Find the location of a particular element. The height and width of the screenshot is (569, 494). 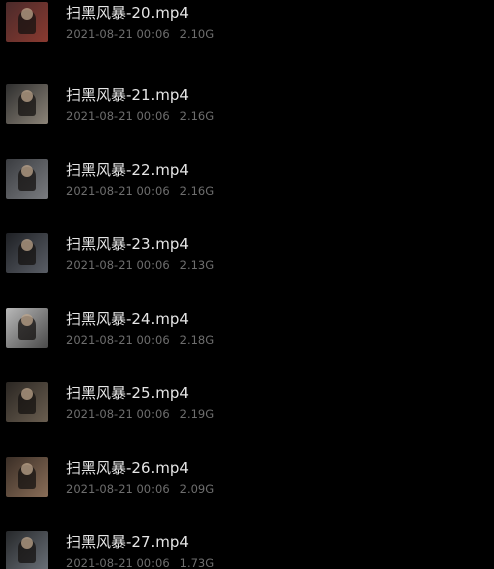

file-meta: 2021-08-21 00:06 2.13G is located at coordinates (140, 265).